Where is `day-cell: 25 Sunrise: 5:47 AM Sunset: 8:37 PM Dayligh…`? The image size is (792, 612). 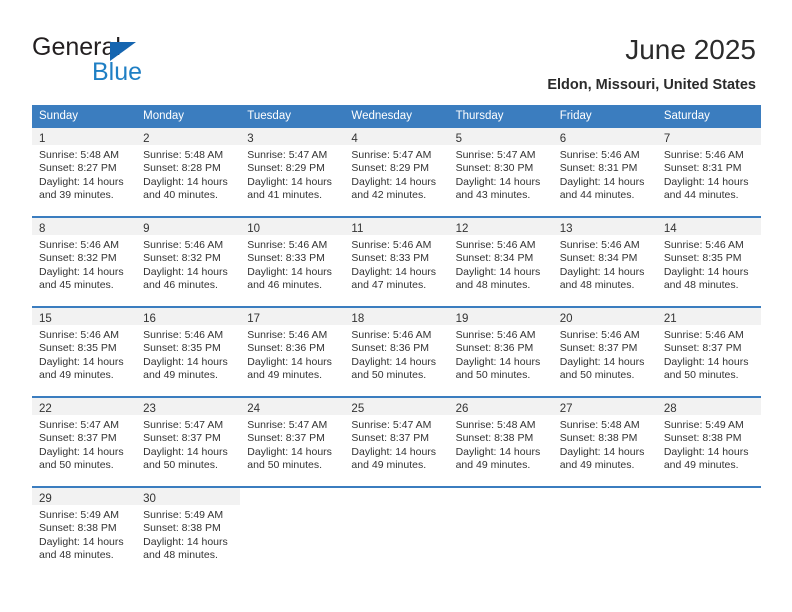 day-cell: 25 Sunrise: 5:47 AM Sunset: 8:37 PM Dayligh… is located at coordinates (396, 442).